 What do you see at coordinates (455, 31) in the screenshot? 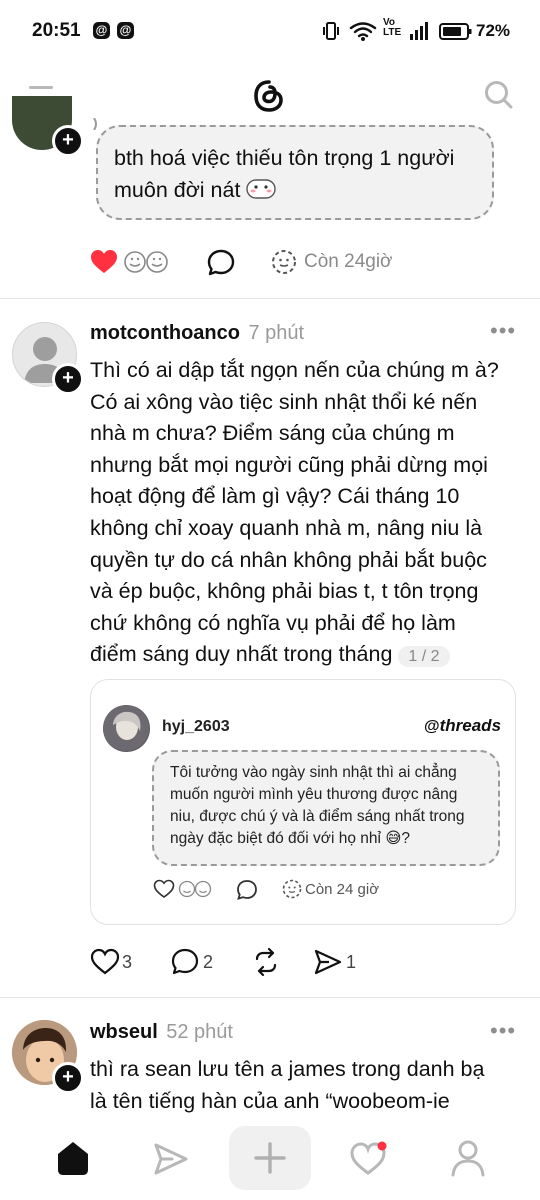
I see `battery-icon` at bounding box center [455, 31].